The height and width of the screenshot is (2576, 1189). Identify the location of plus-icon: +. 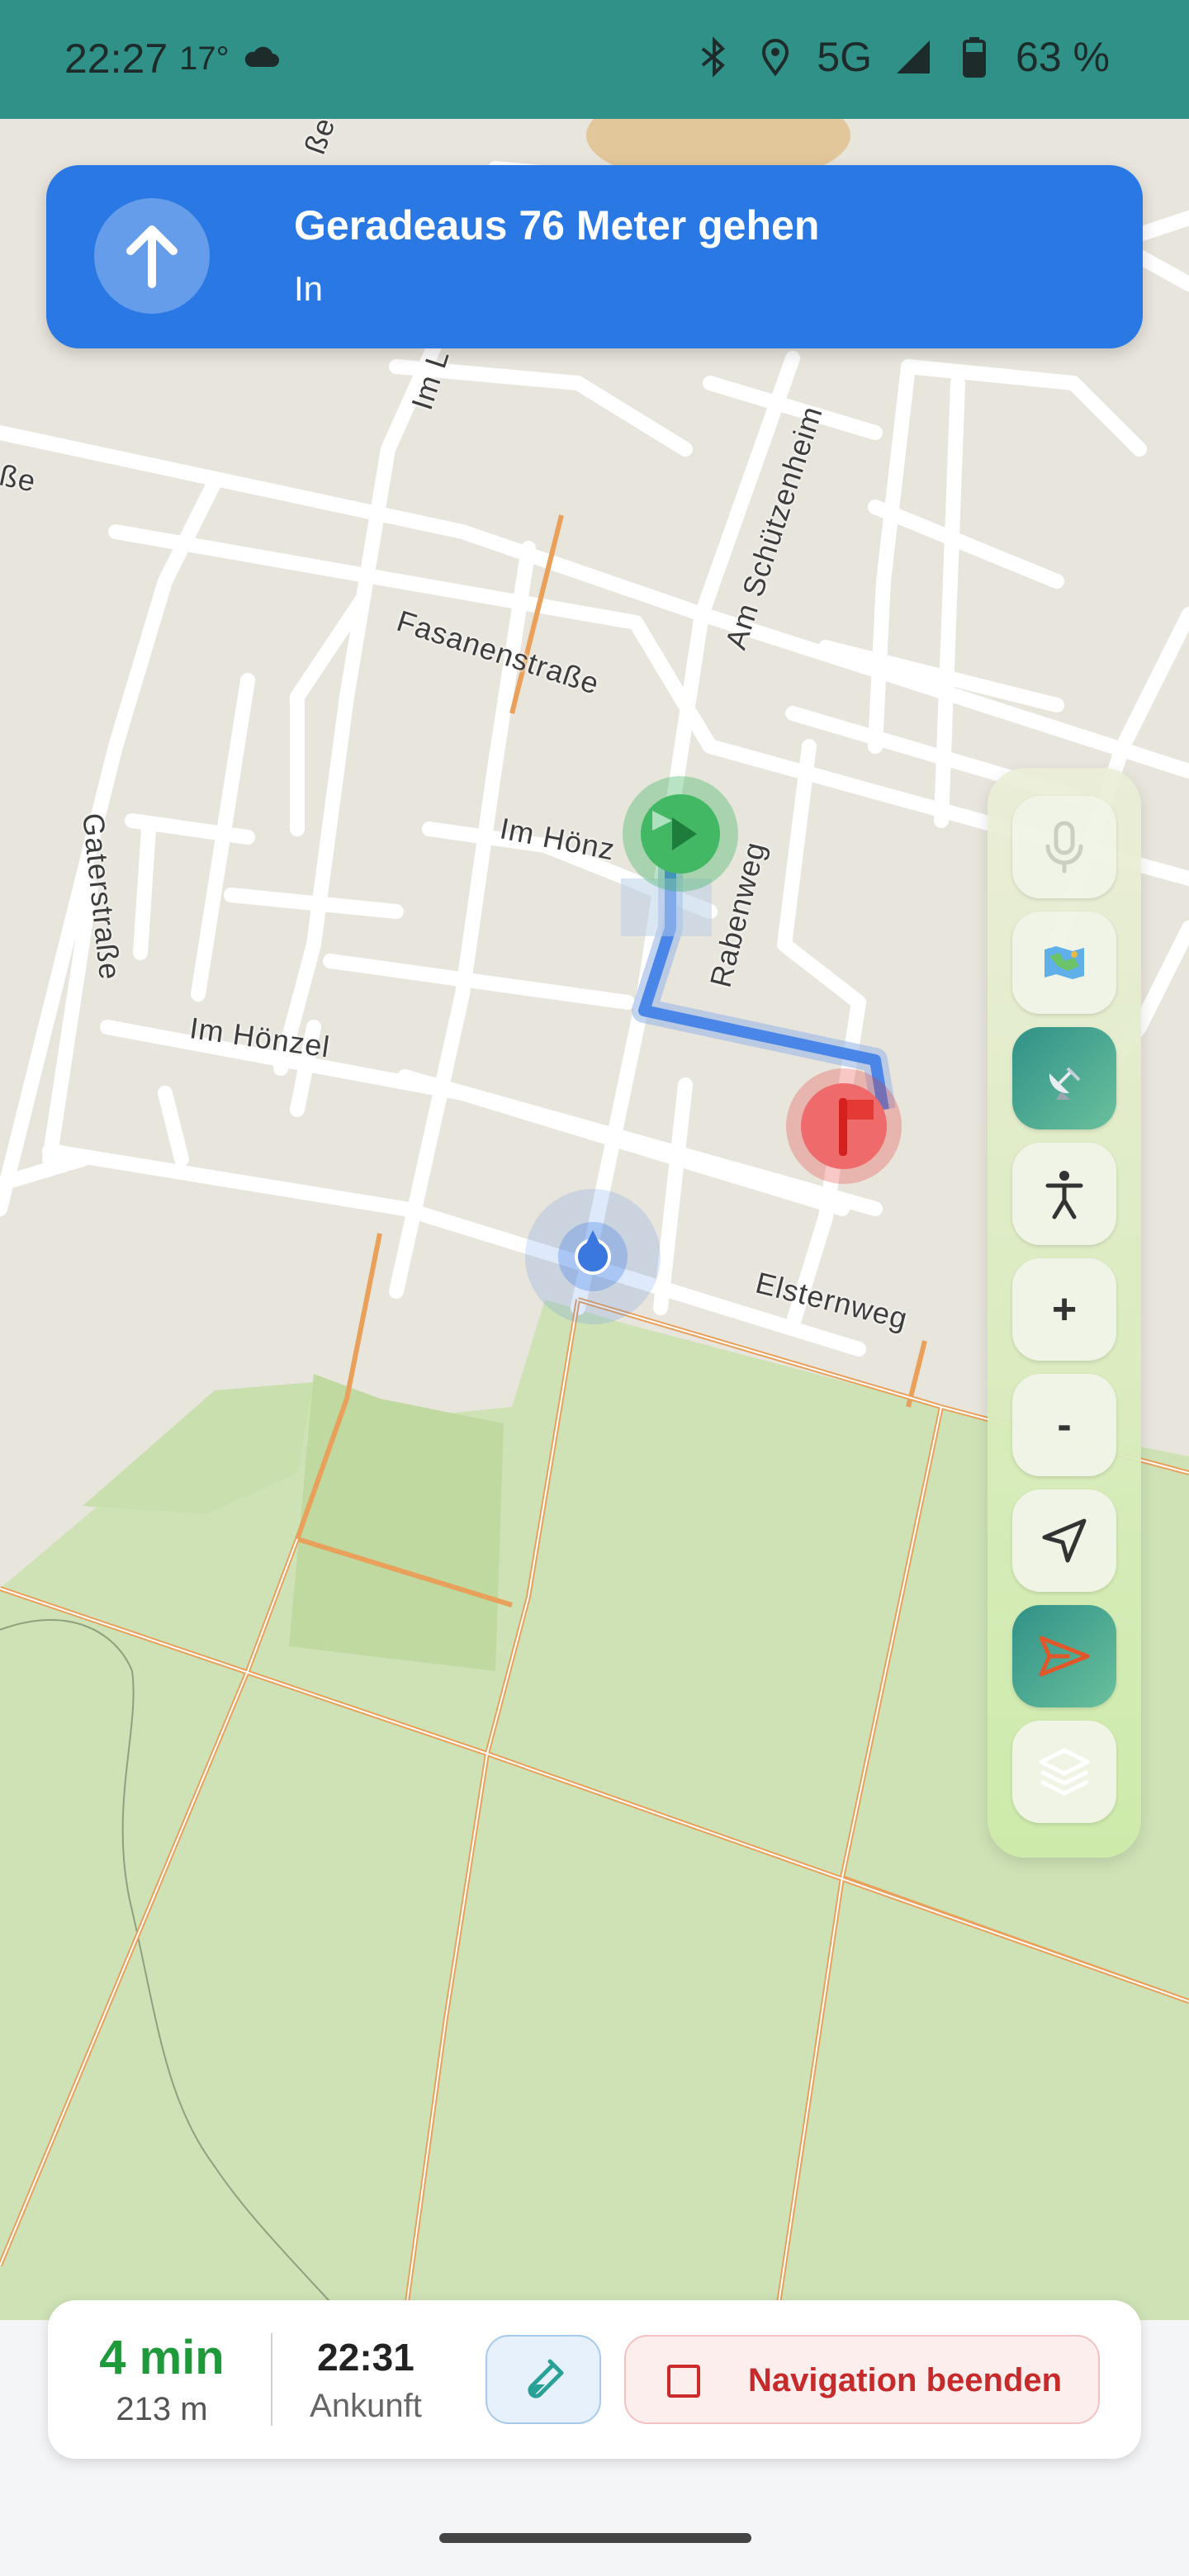
(1064, 1309).